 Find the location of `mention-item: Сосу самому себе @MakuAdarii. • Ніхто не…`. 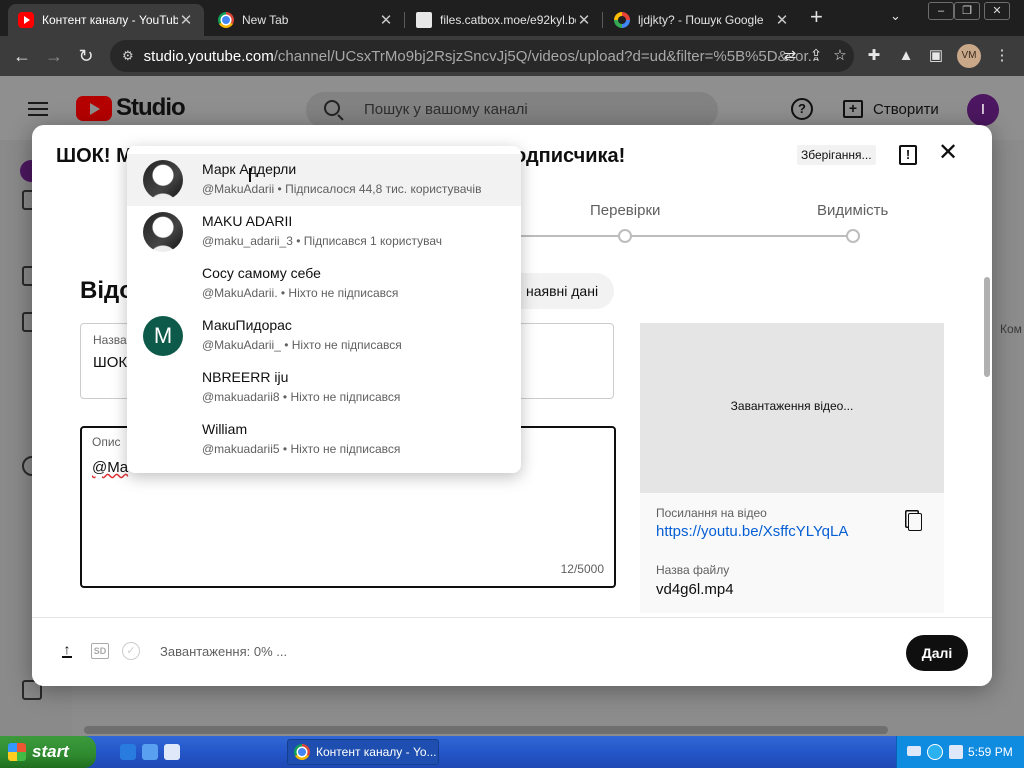

mention-item: Сосу самому себе @MakuAdarii. • Ніхто не… is located at coordinates (324, 284).